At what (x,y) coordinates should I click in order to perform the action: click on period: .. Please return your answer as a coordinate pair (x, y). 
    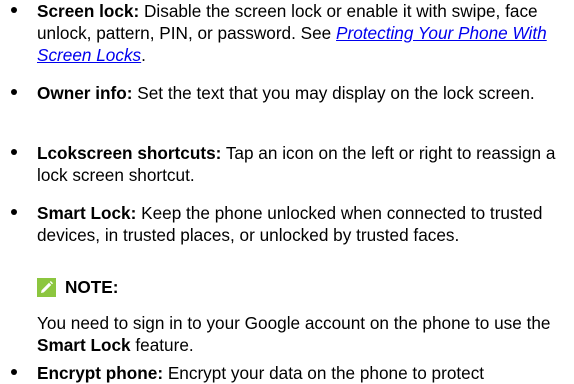
    Looking at the image, I should click on (143, 55).